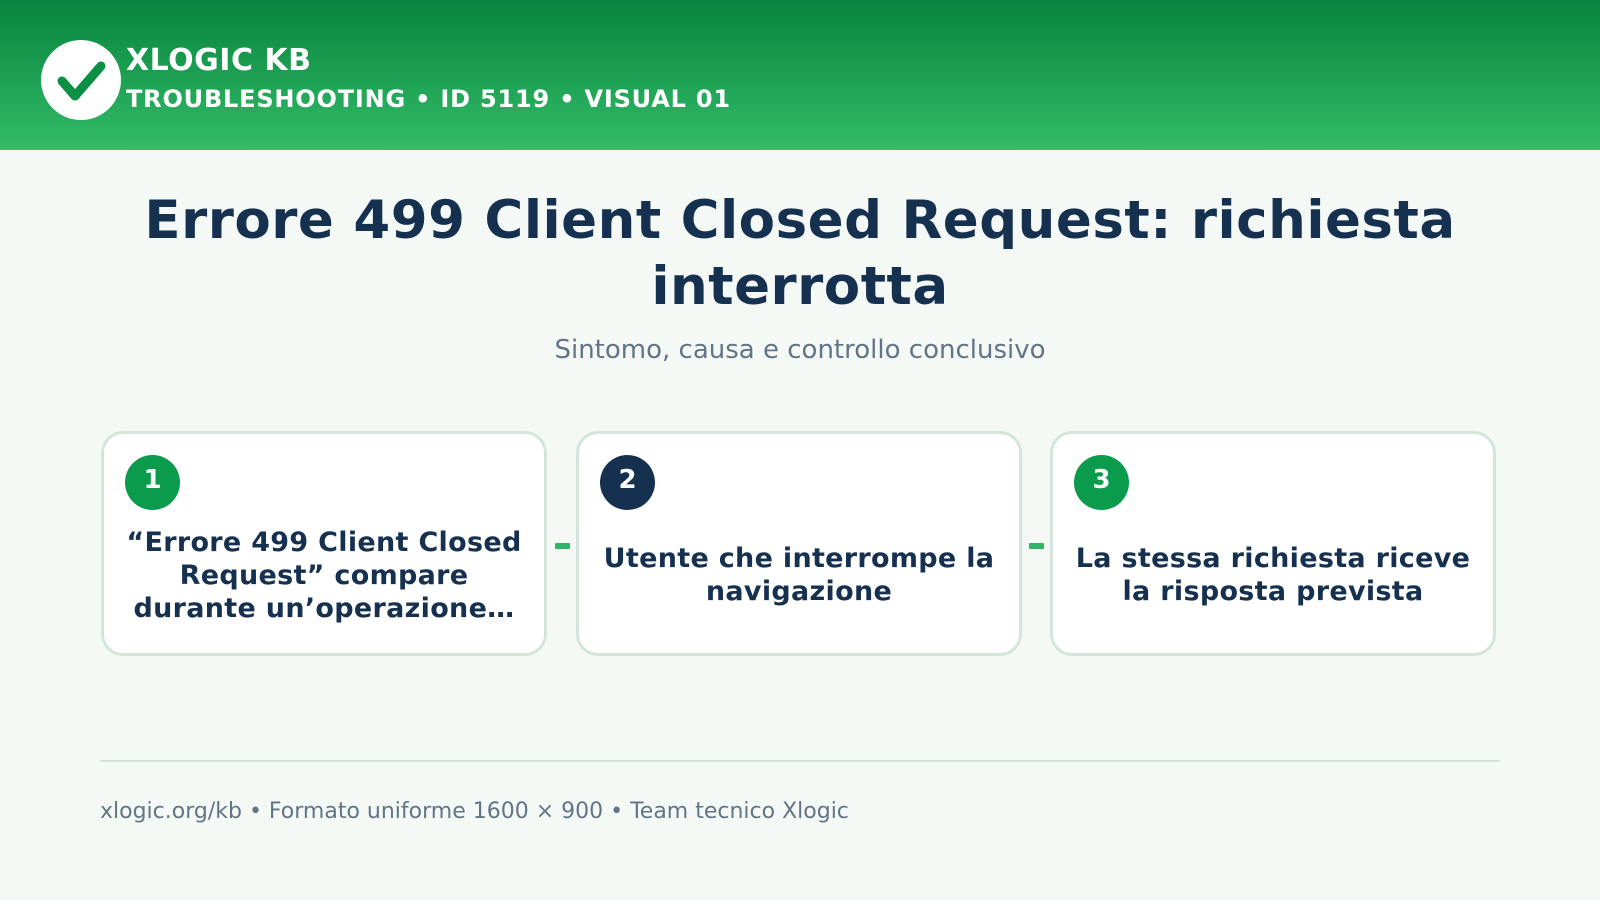 This screenshot has width=1600, height=900. What do you see at coordinates (428, 99) in the screenshot?
I see `brand-subtitle: TROUBLESHOOTING • ID 5119 • VISUAL 01` at bounding box center [428, 99].